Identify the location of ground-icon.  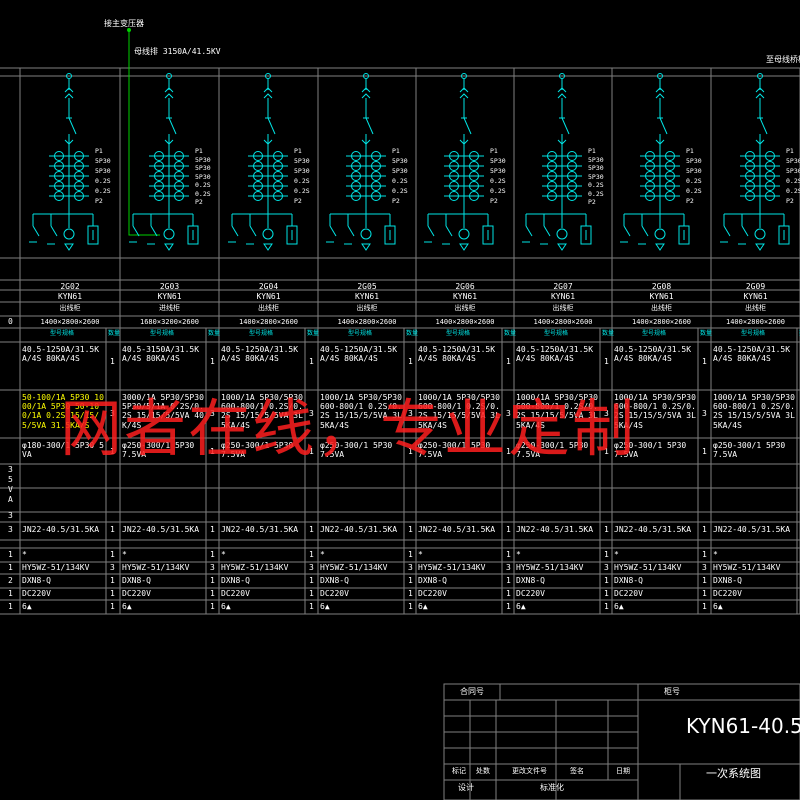
(760, 247).